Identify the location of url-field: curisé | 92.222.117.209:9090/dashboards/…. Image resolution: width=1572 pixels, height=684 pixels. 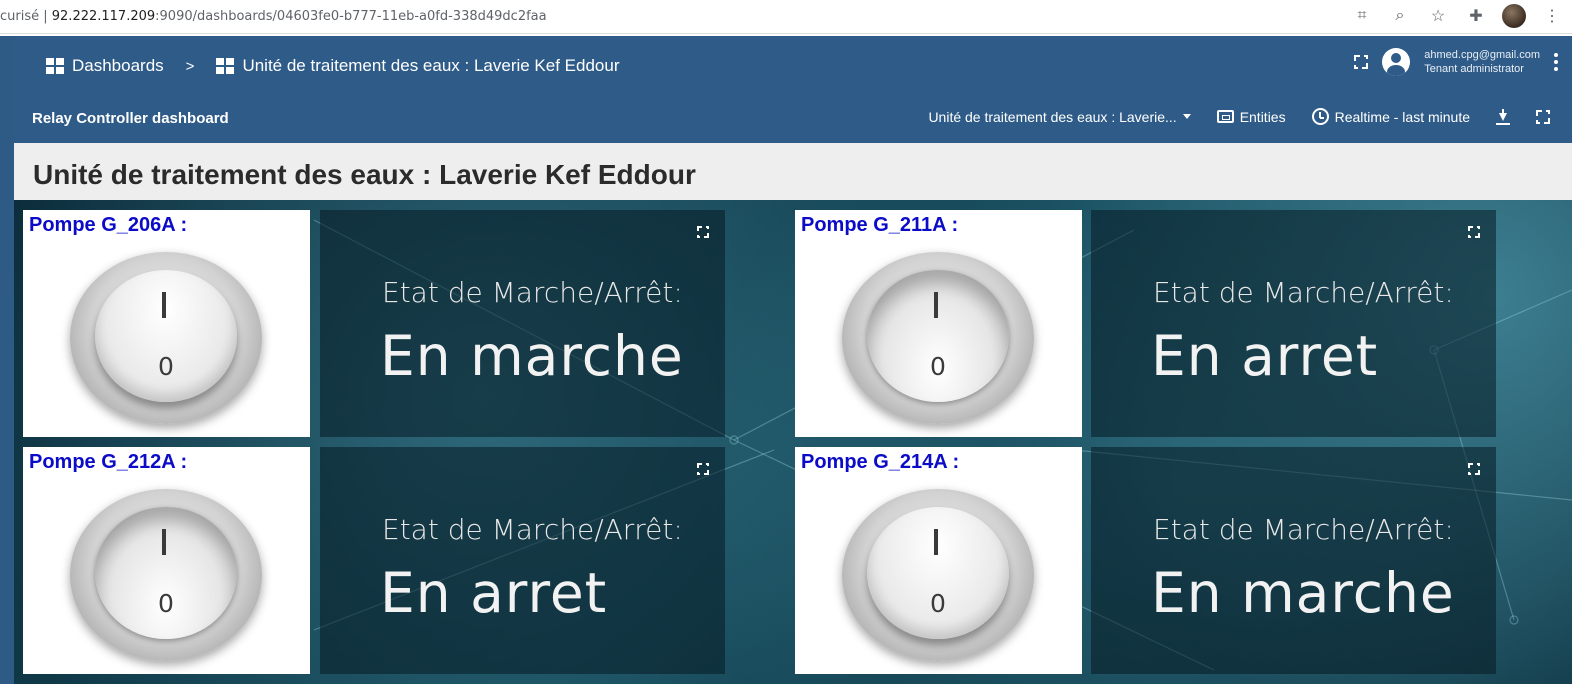
(273, 16).